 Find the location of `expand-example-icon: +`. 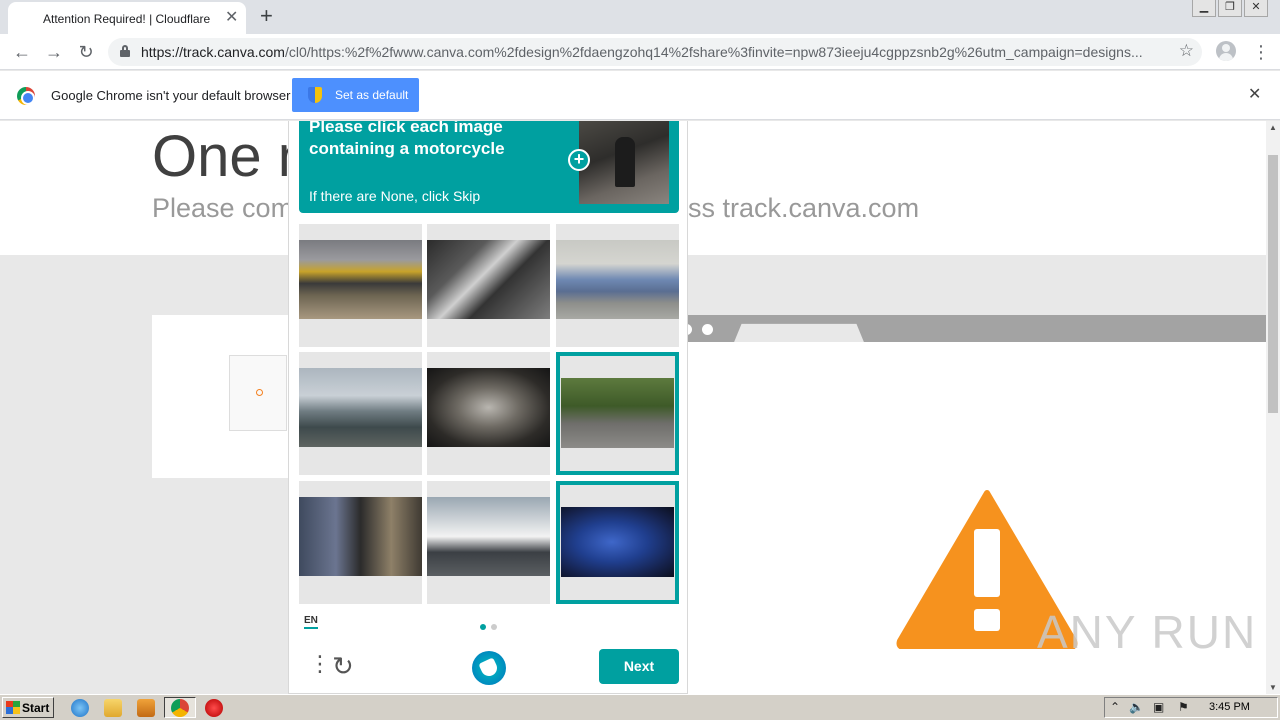

expand-example-icon: + is located at coordinates (579, 160).